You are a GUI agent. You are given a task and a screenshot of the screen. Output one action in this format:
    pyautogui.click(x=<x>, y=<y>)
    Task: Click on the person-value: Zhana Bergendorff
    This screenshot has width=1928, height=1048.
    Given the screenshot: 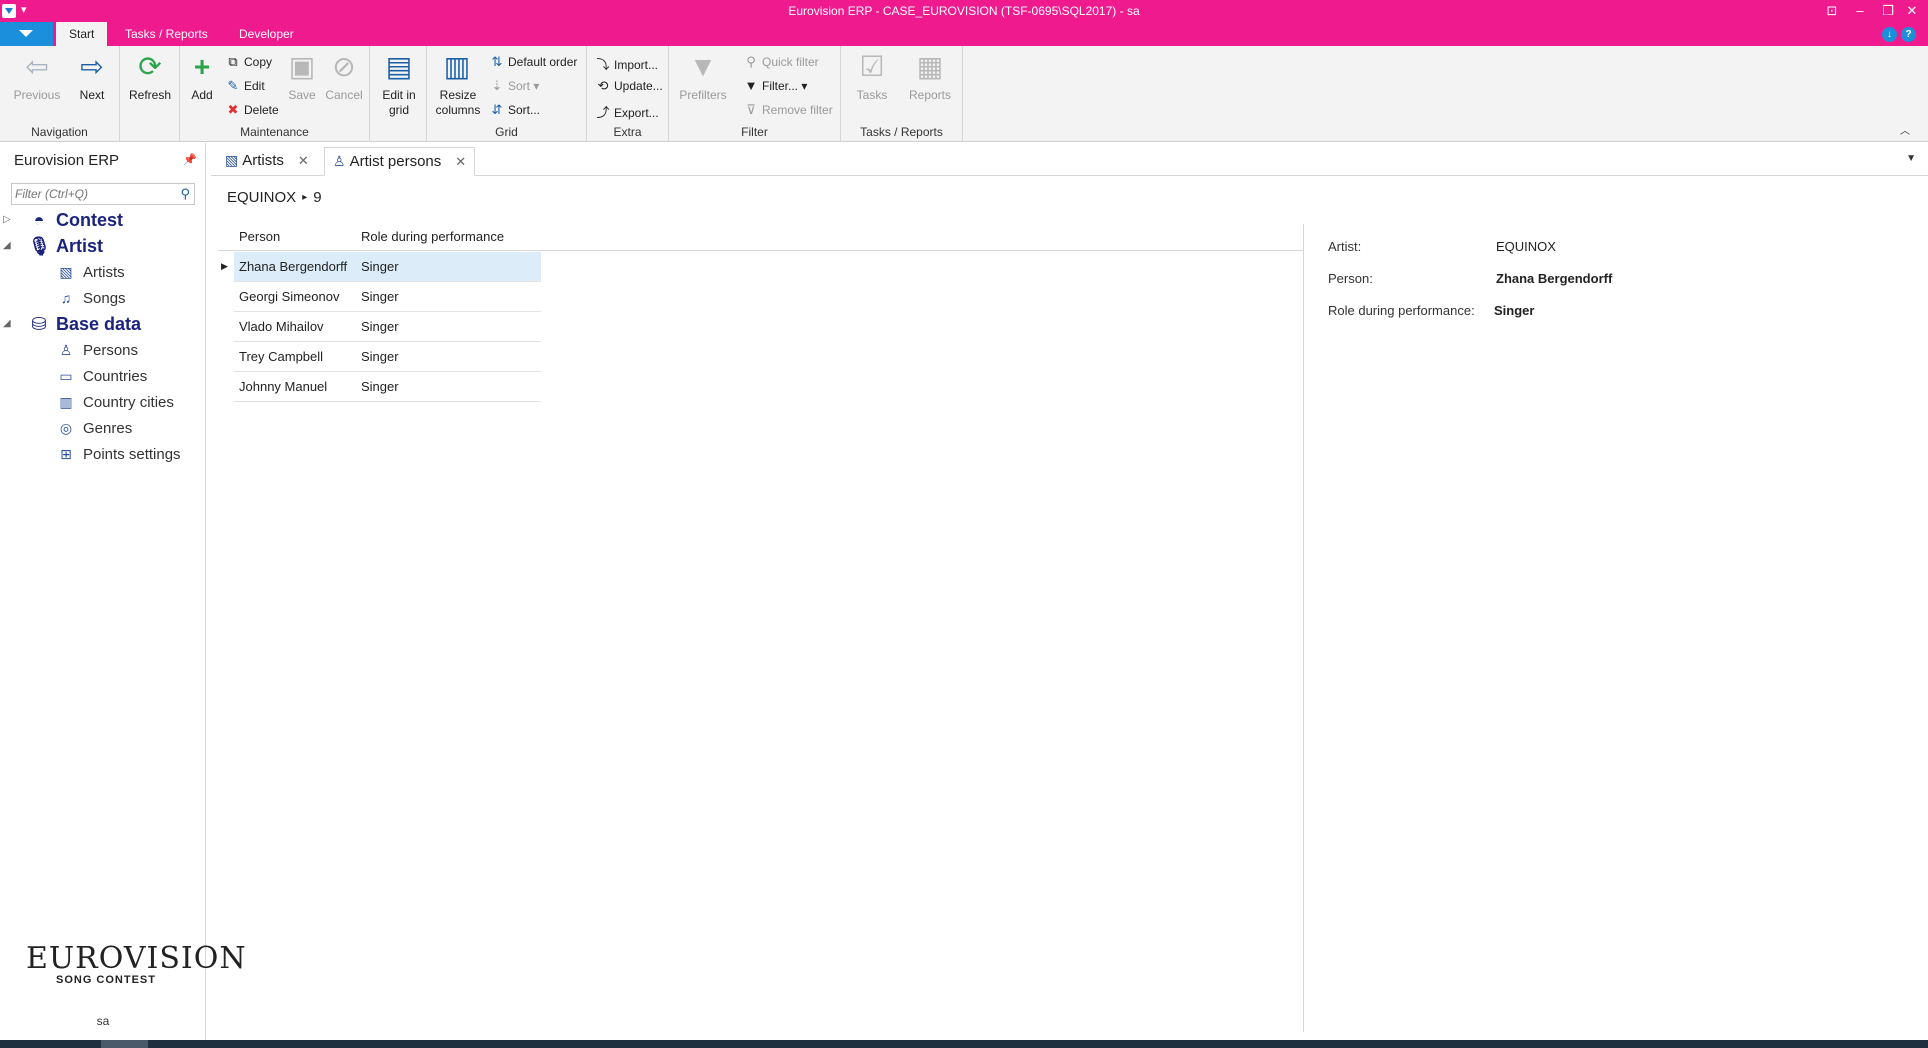 What is the action you would take?
    pyautogui.click(x=1554, y=278)
    